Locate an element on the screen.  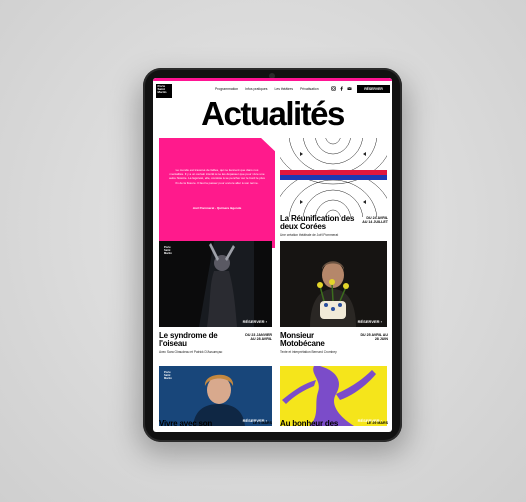
instagram-icon is located at coordinates (333, 88).